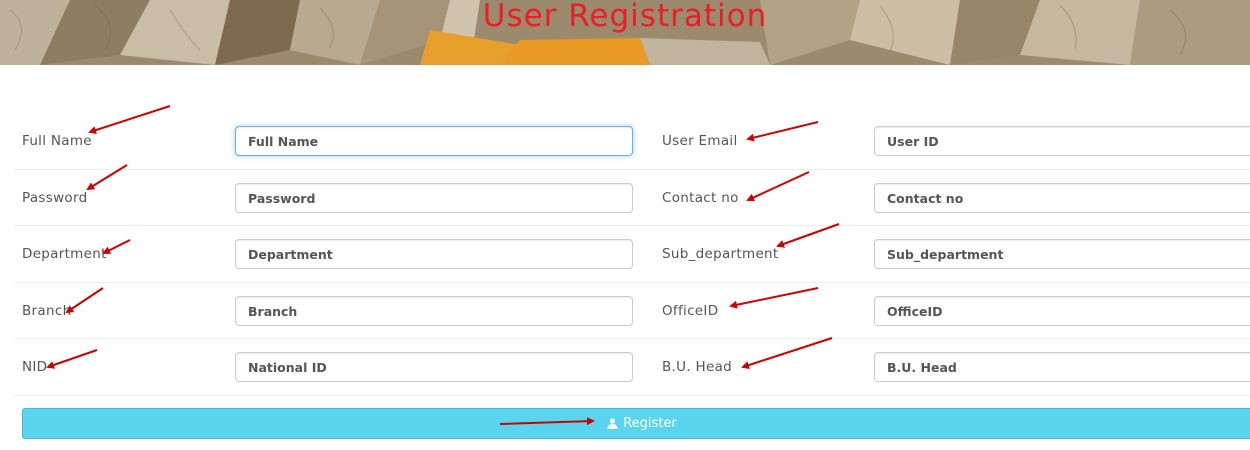  Describe the element at coordinates (57, 141) in the screenshot. I see `full-name-label: Full Name` at that location.